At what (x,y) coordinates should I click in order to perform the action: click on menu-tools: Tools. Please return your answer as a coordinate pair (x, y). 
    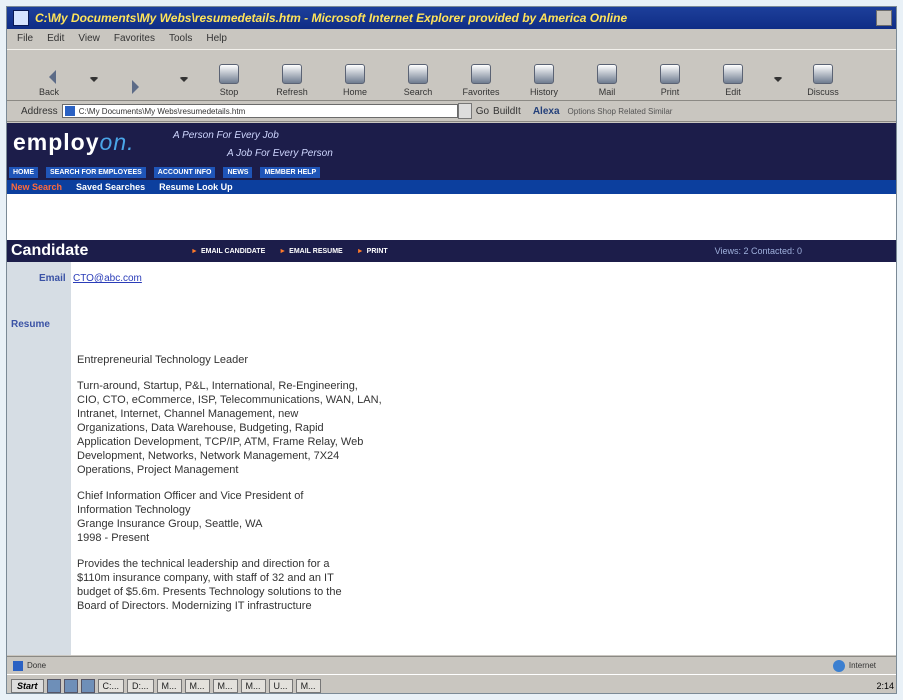
    Looking at the image, I should click on (180, 38).